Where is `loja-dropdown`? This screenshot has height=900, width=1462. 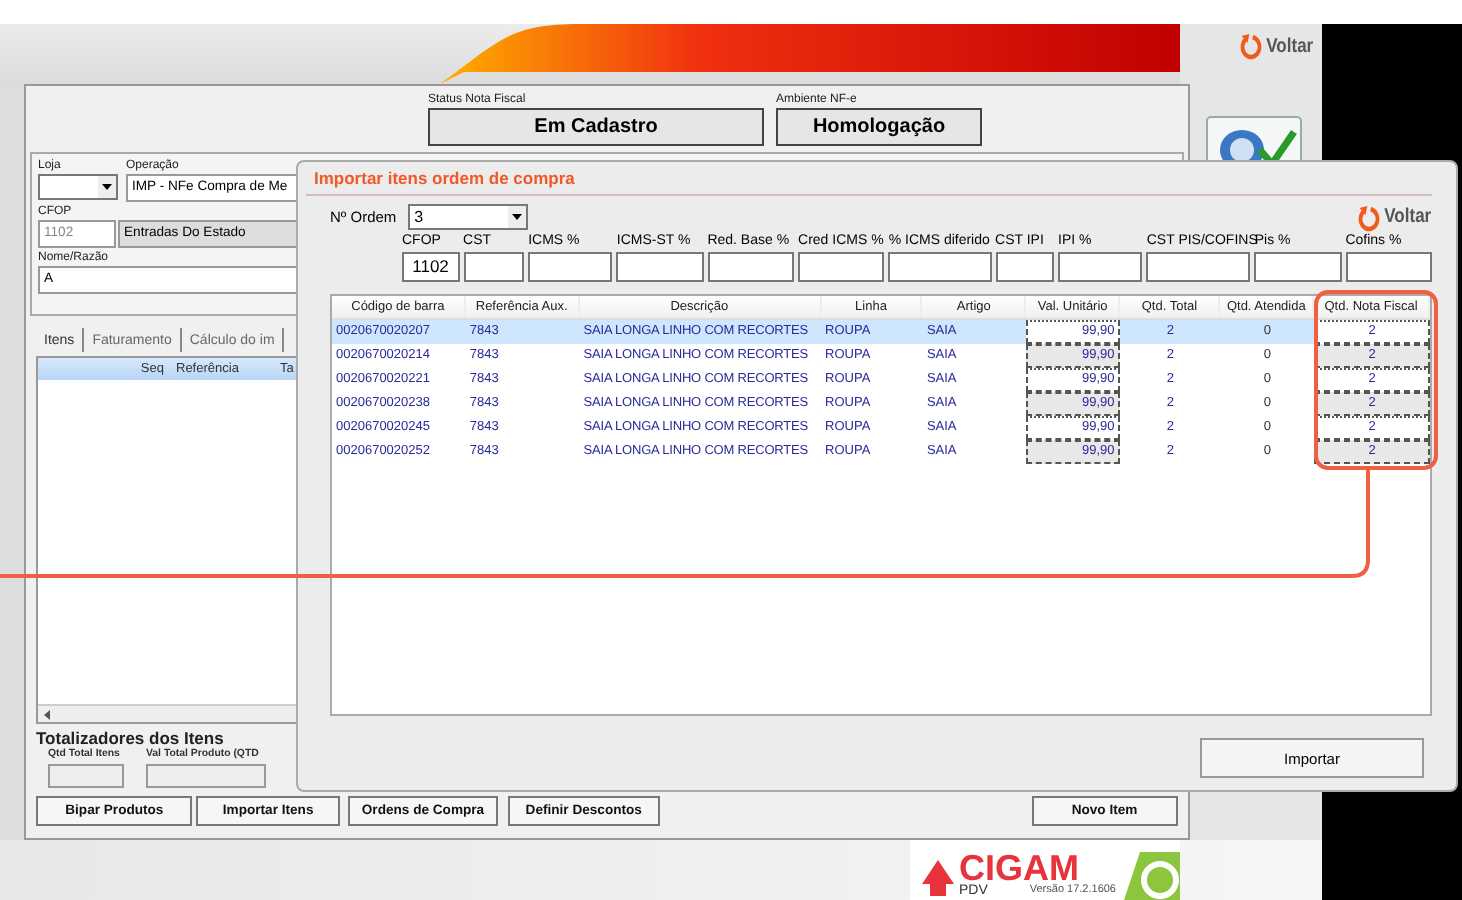
loja-dropdown is located at coordinates (78, 187).